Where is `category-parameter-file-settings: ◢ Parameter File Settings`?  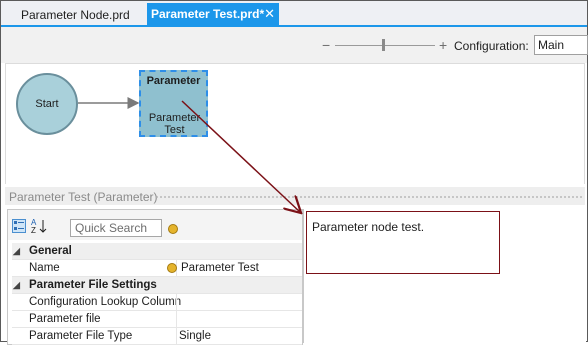
category-parameter-file-settings: ◢ Parameter File Settings is located at coordinates (157, 285).